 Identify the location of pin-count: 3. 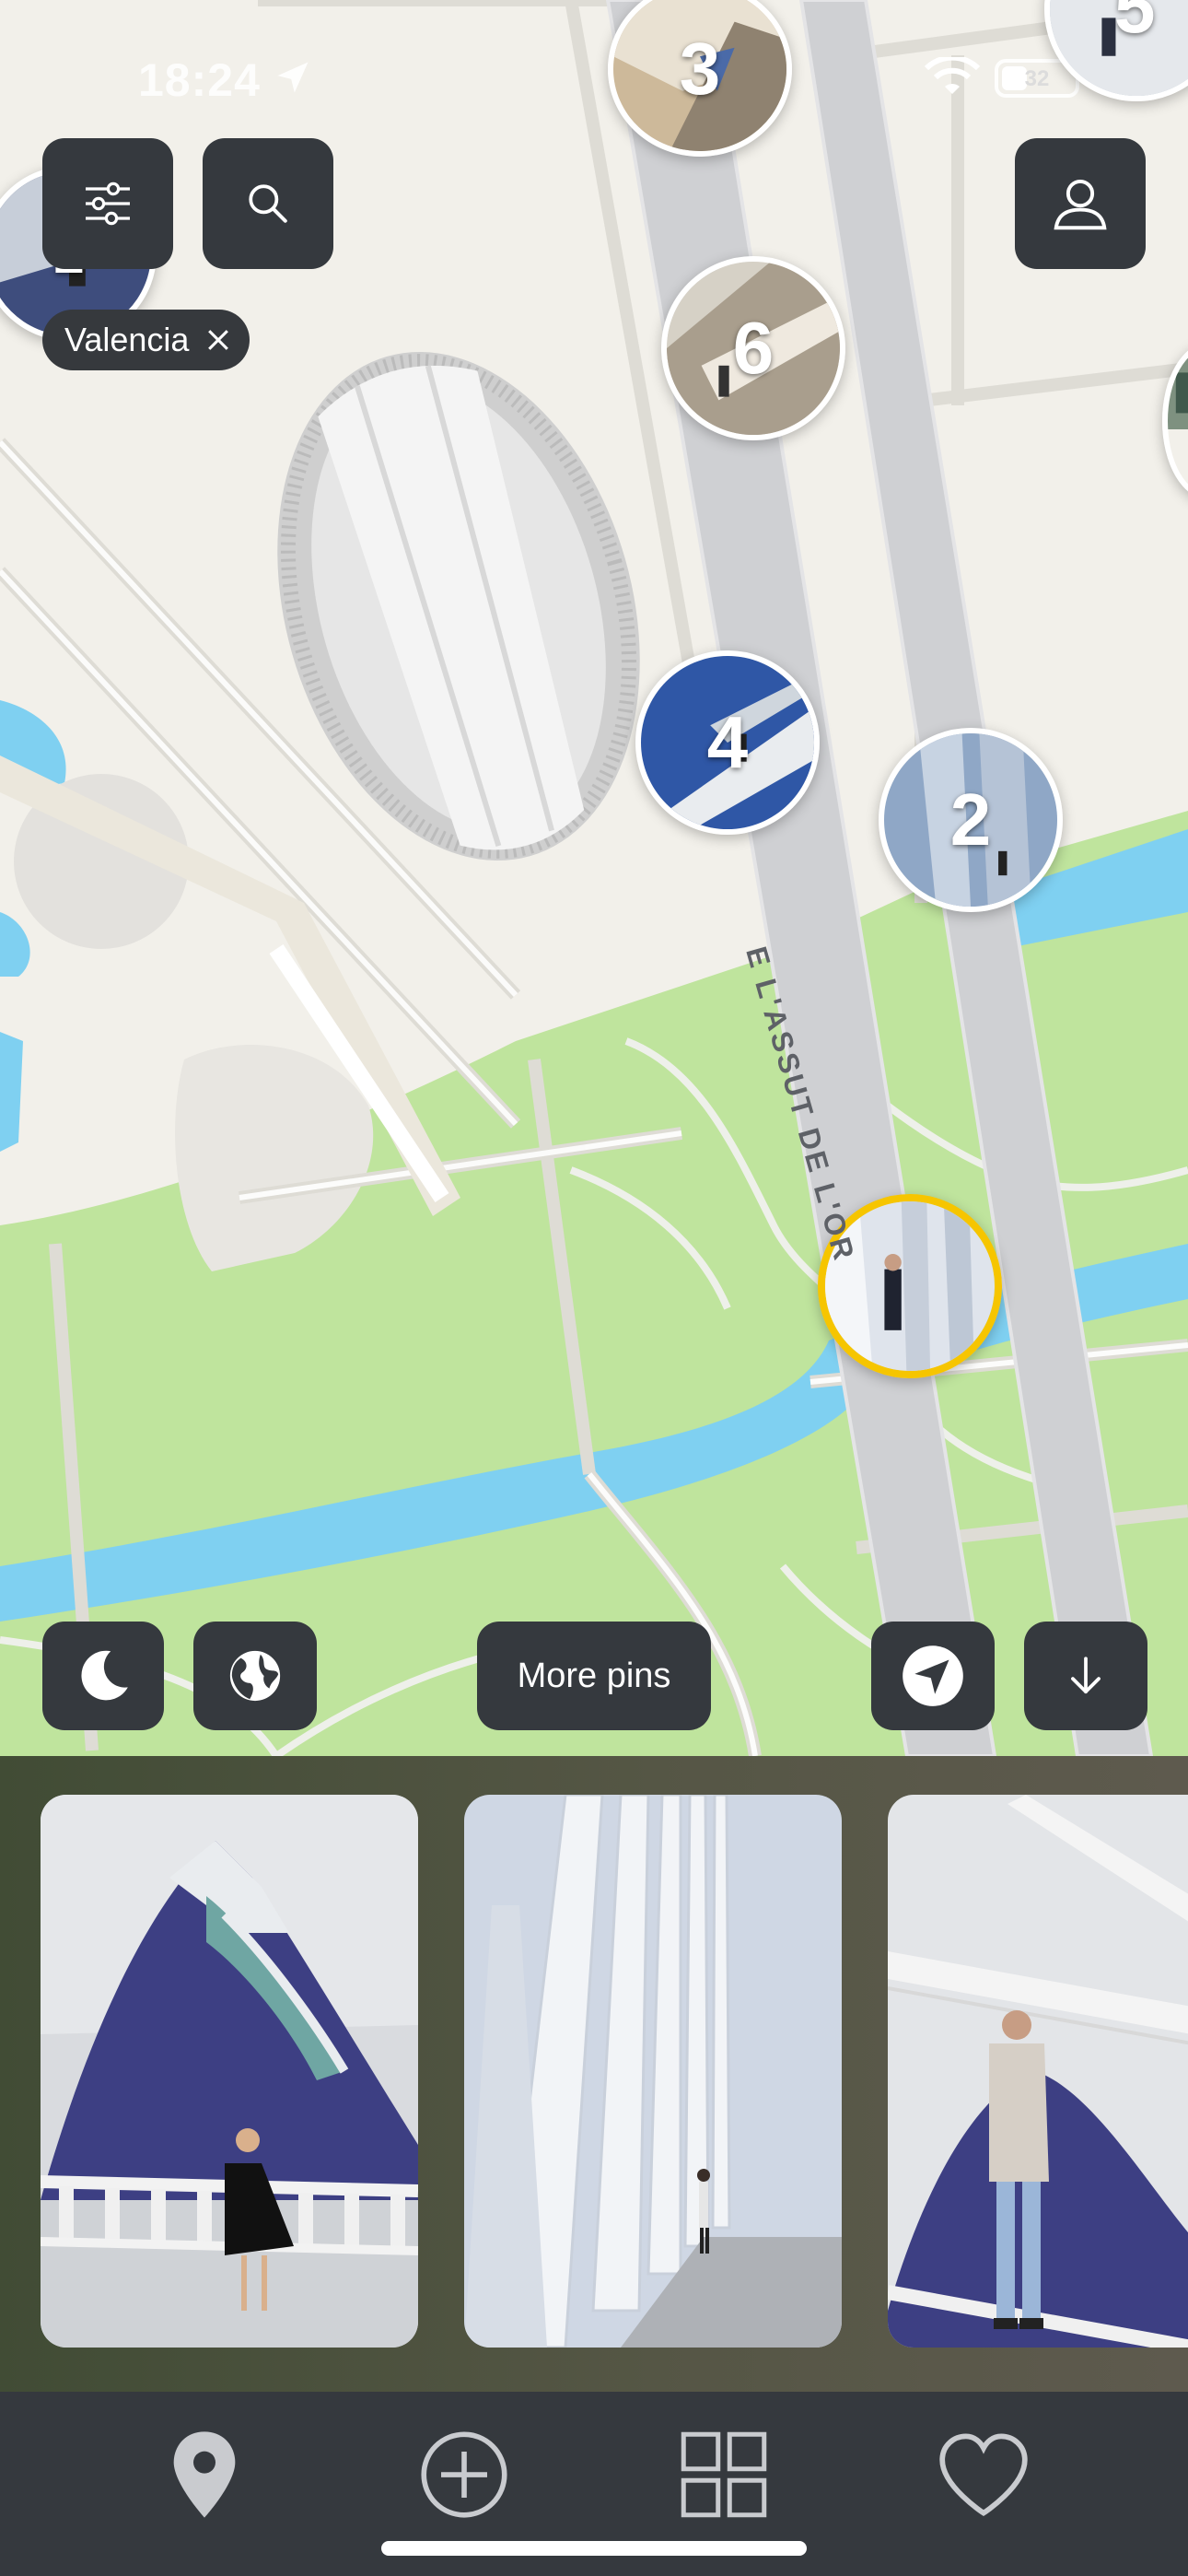
(700, 69).